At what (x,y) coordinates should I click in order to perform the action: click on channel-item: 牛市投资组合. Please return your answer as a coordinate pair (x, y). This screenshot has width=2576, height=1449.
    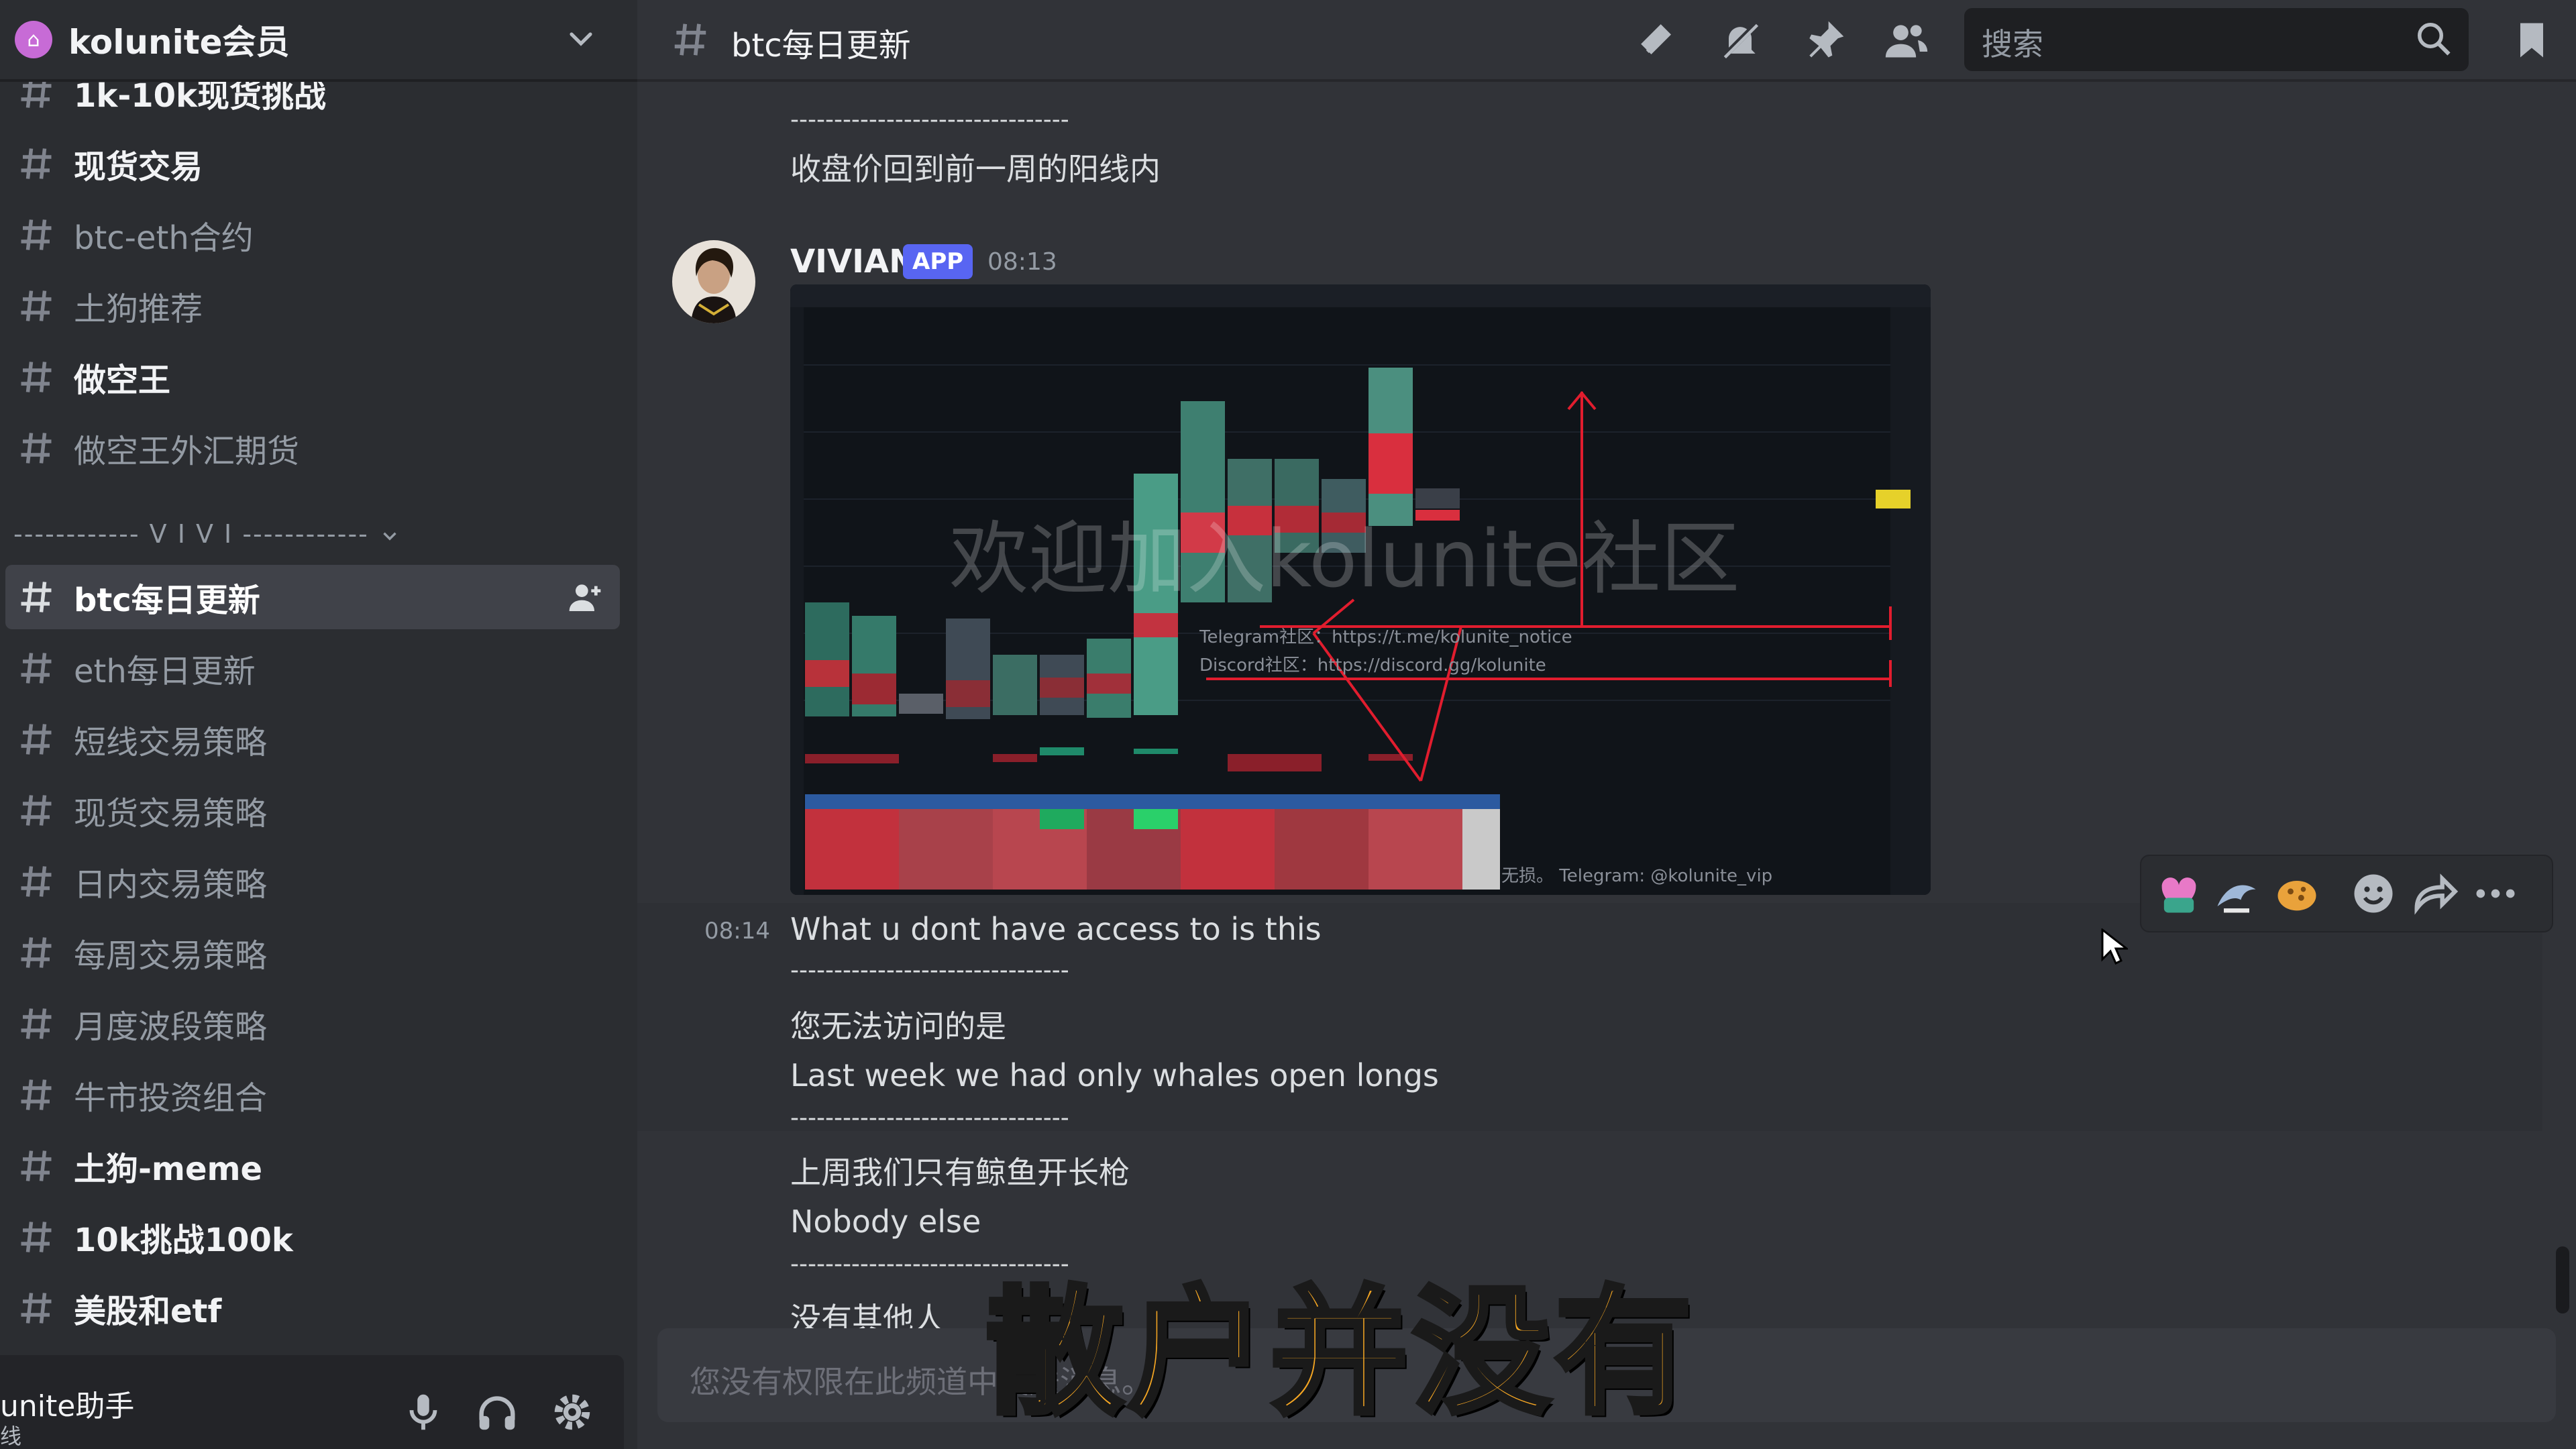
    Looking at the image, I should click on (312, 1095).